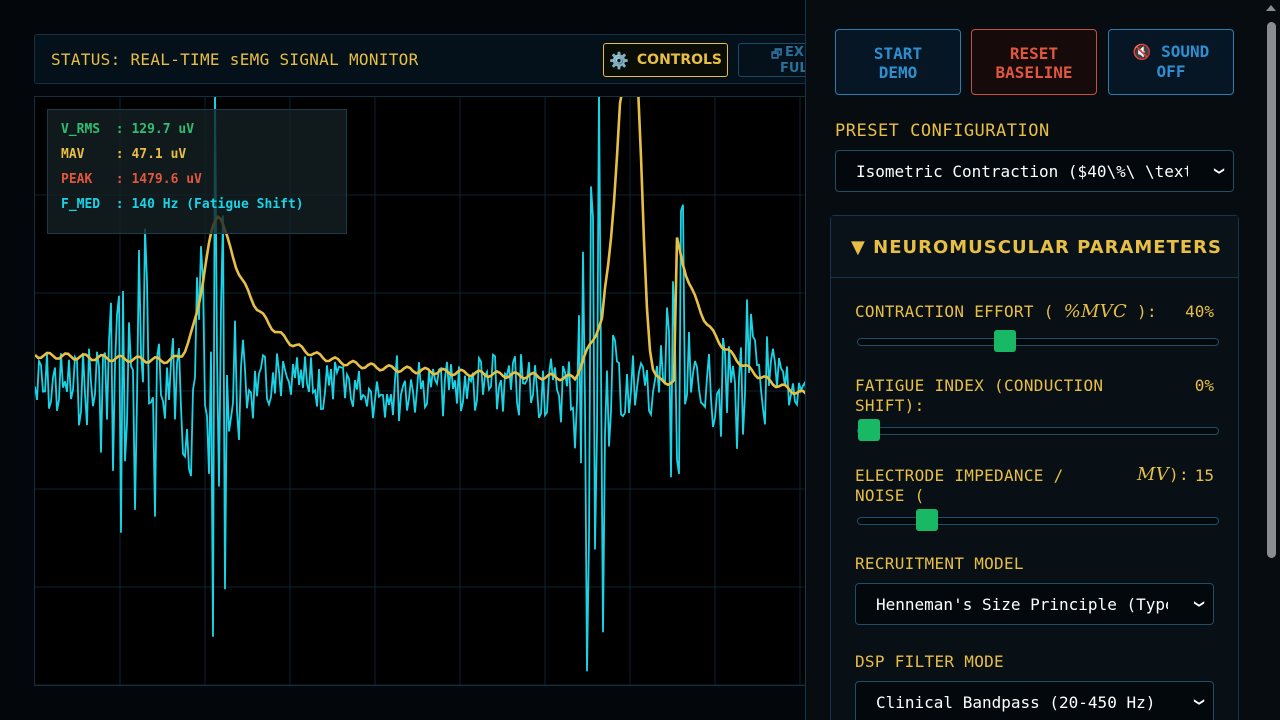  I want to click on sound-button-label-1: SOUND, so click(1185, 51).